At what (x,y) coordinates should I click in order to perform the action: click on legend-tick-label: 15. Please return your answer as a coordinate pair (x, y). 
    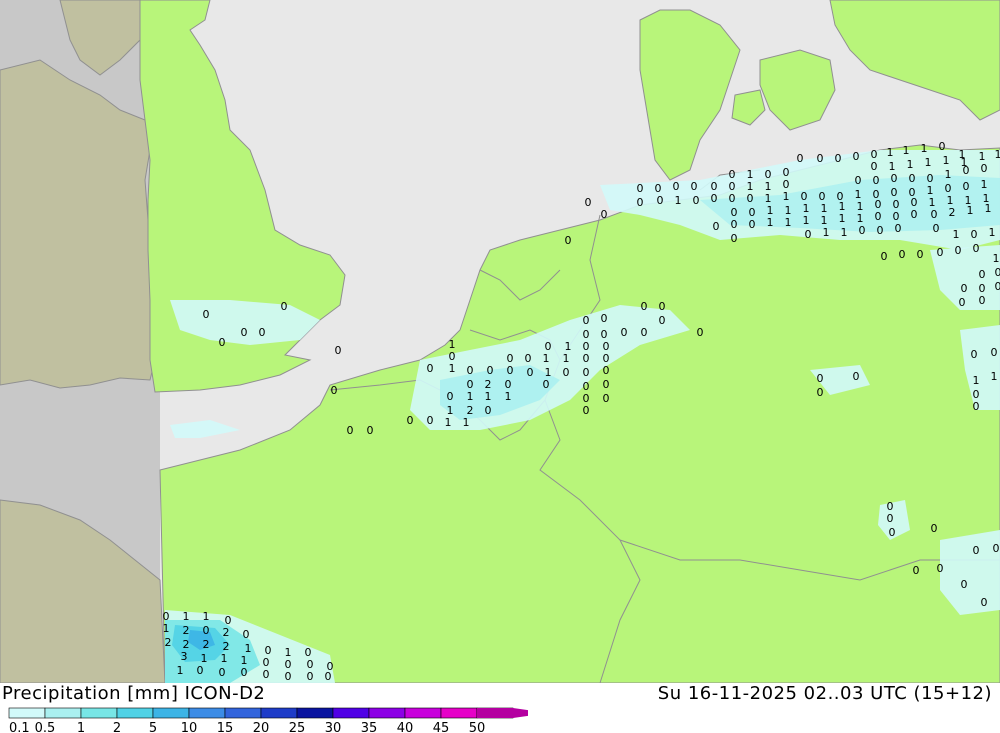
    Looking at the image, I should click on (225, 727).